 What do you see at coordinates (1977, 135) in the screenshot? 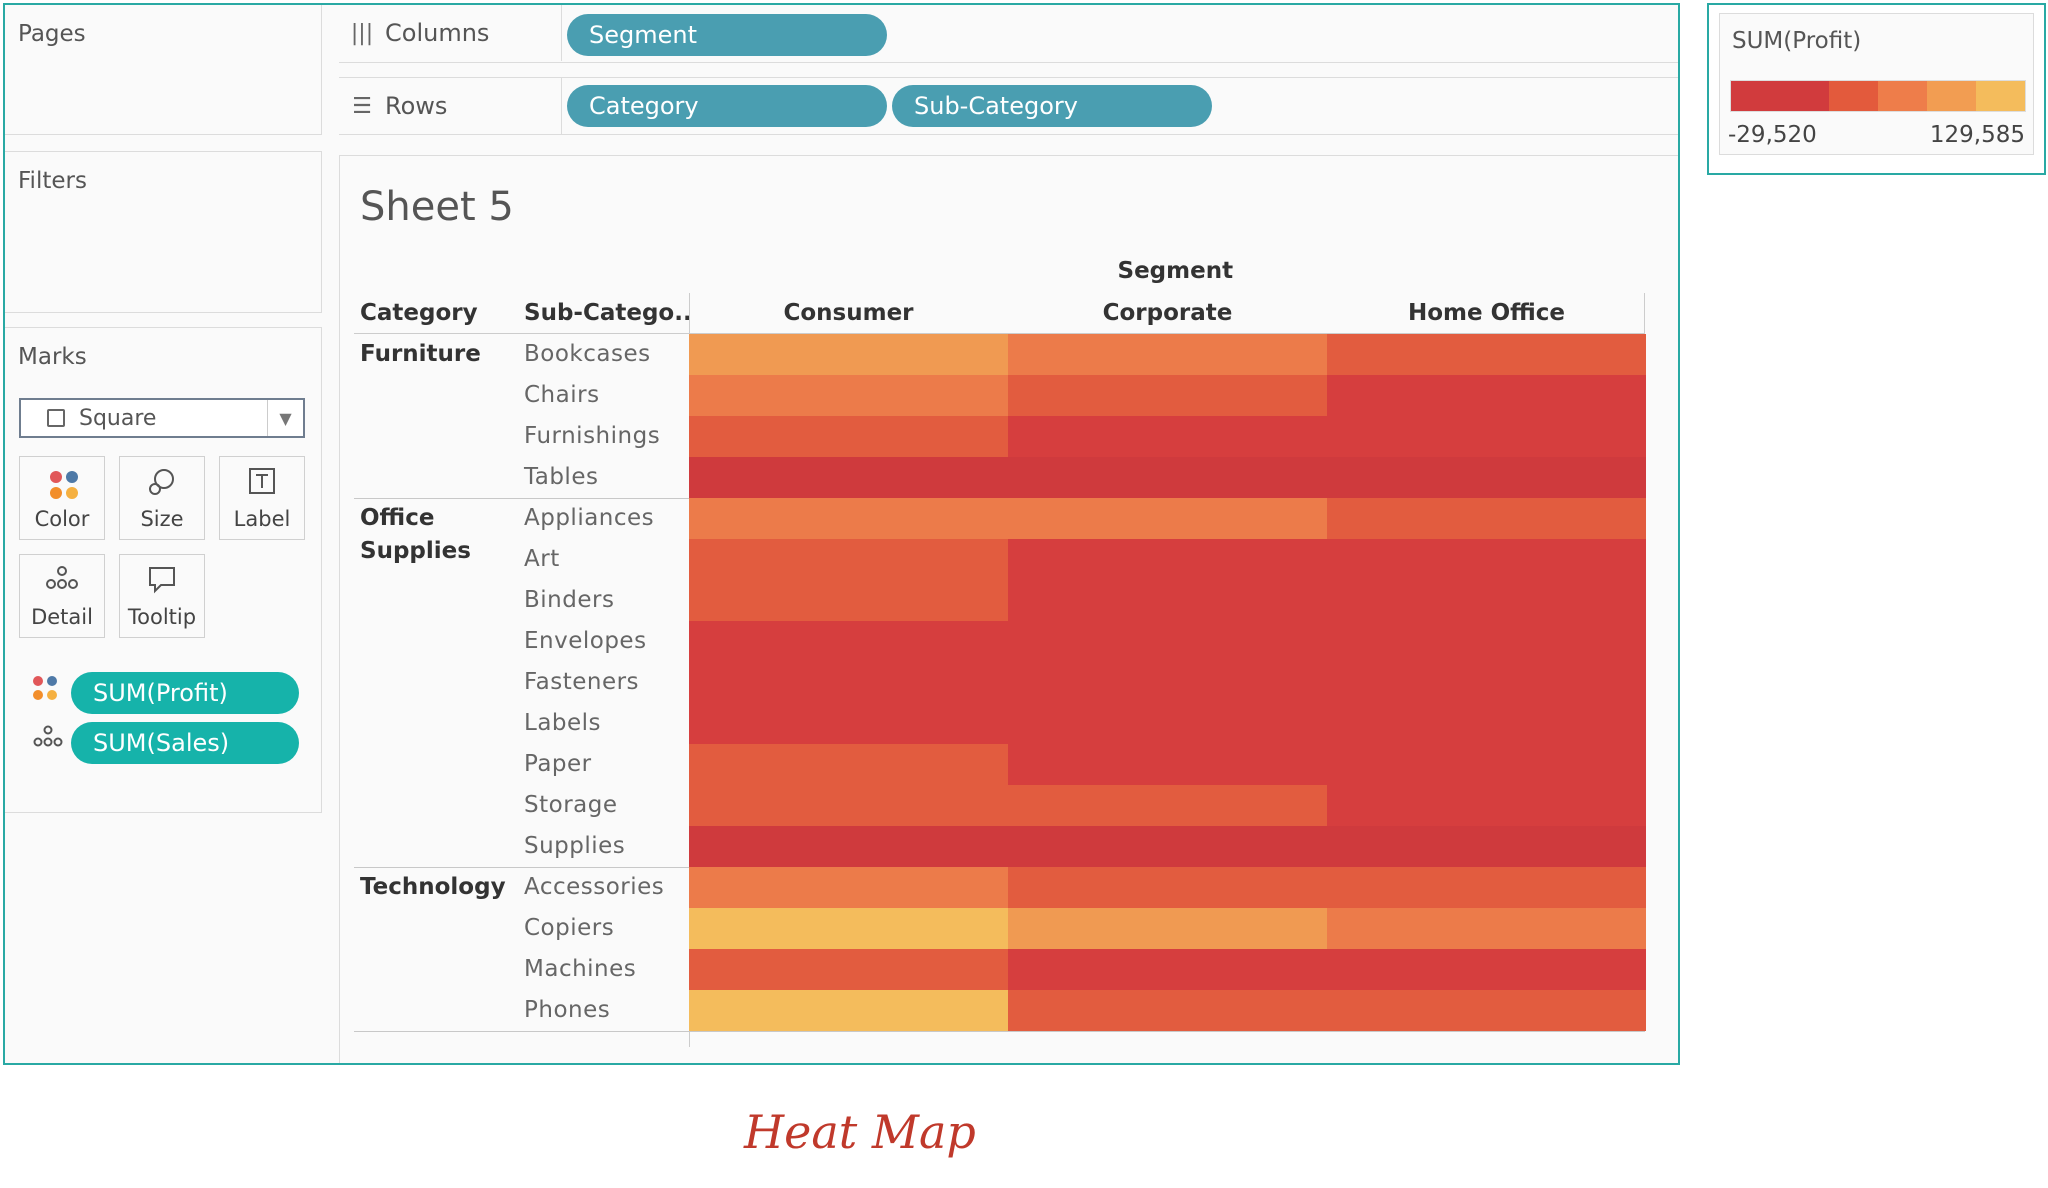
I see `legend-max-value: 129,585` at bounding box center [1977, 135].